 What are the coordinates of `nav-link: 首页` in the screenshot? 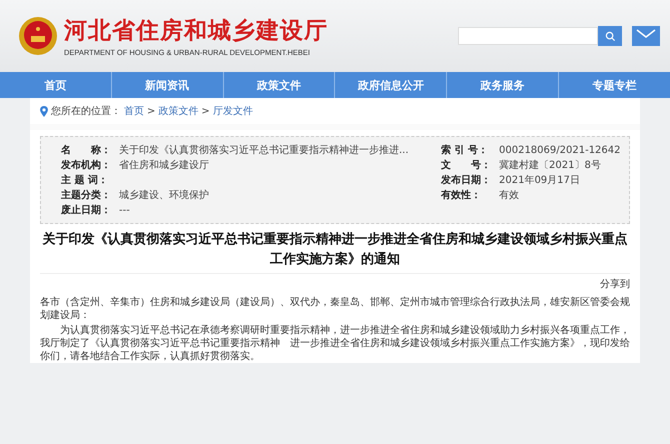 It's located at (55, 85).